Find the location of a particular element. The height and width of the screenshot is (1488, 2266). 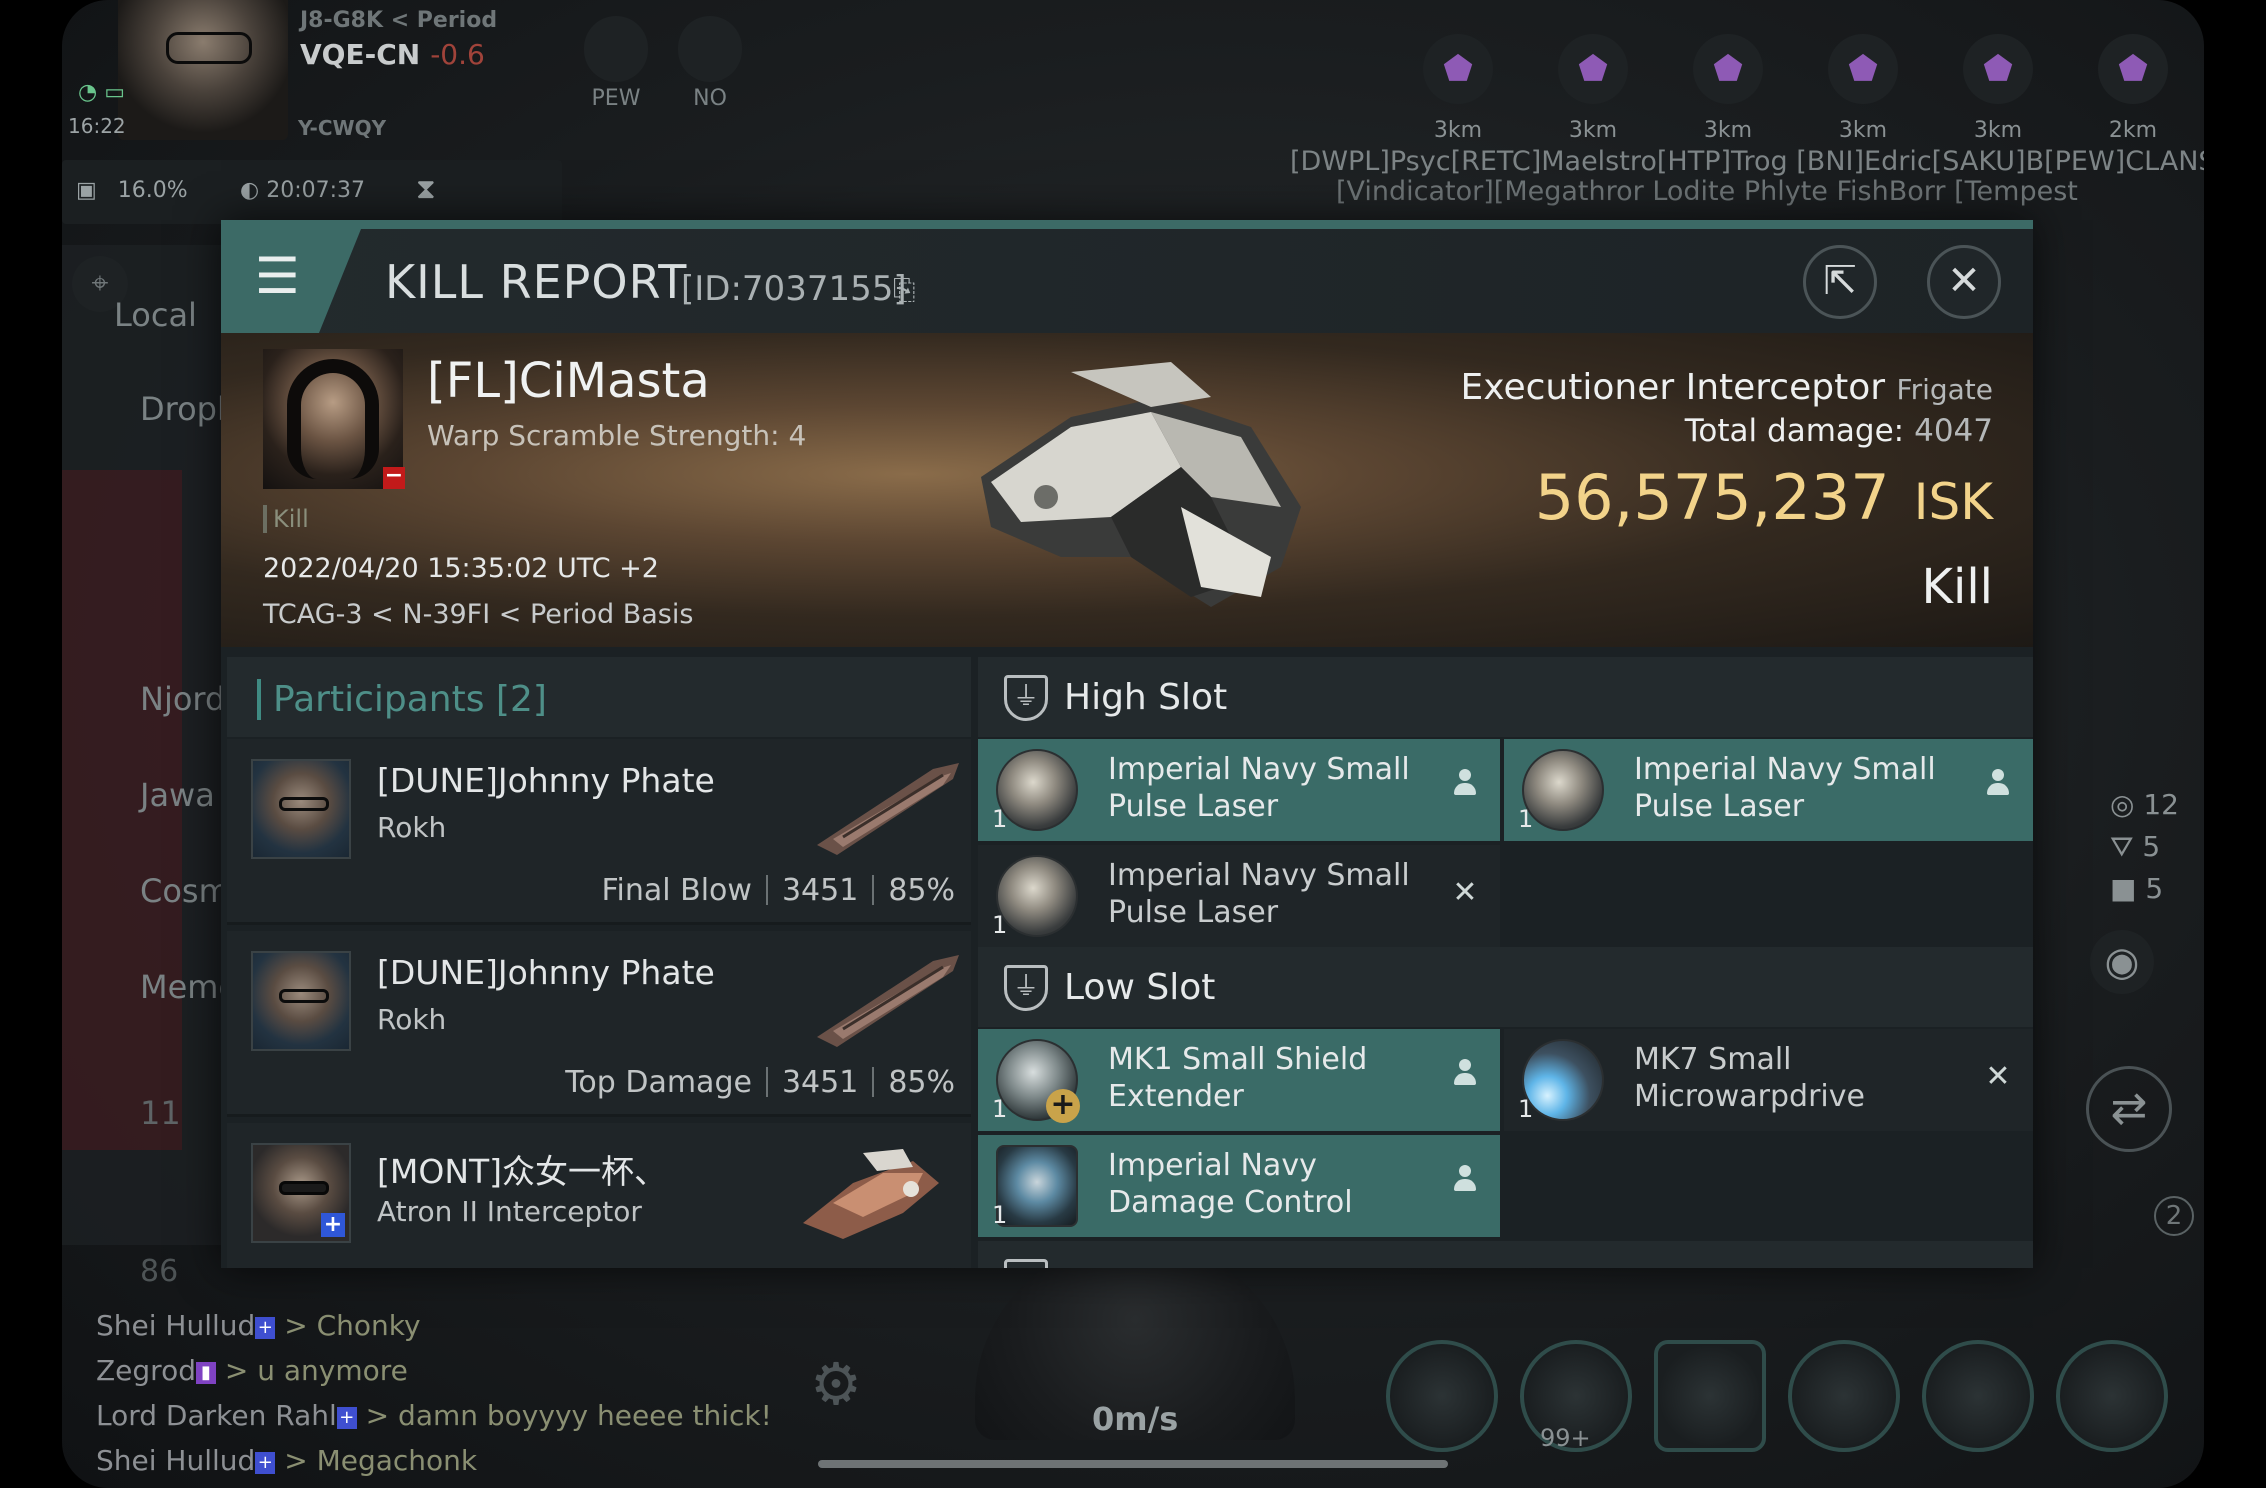

system-name: VQE-CN -0.6 is located at coordinates (392, 54).